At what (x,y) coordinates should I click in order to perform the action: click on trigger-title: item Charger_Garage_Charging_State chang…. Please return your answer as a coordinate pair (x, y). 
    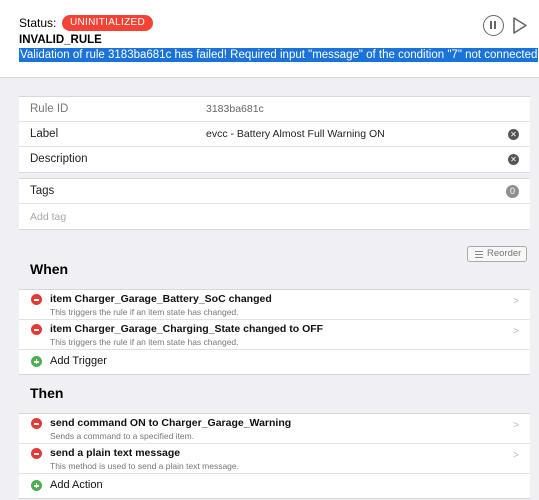
    Looking at the image, I should click on (187, 329).